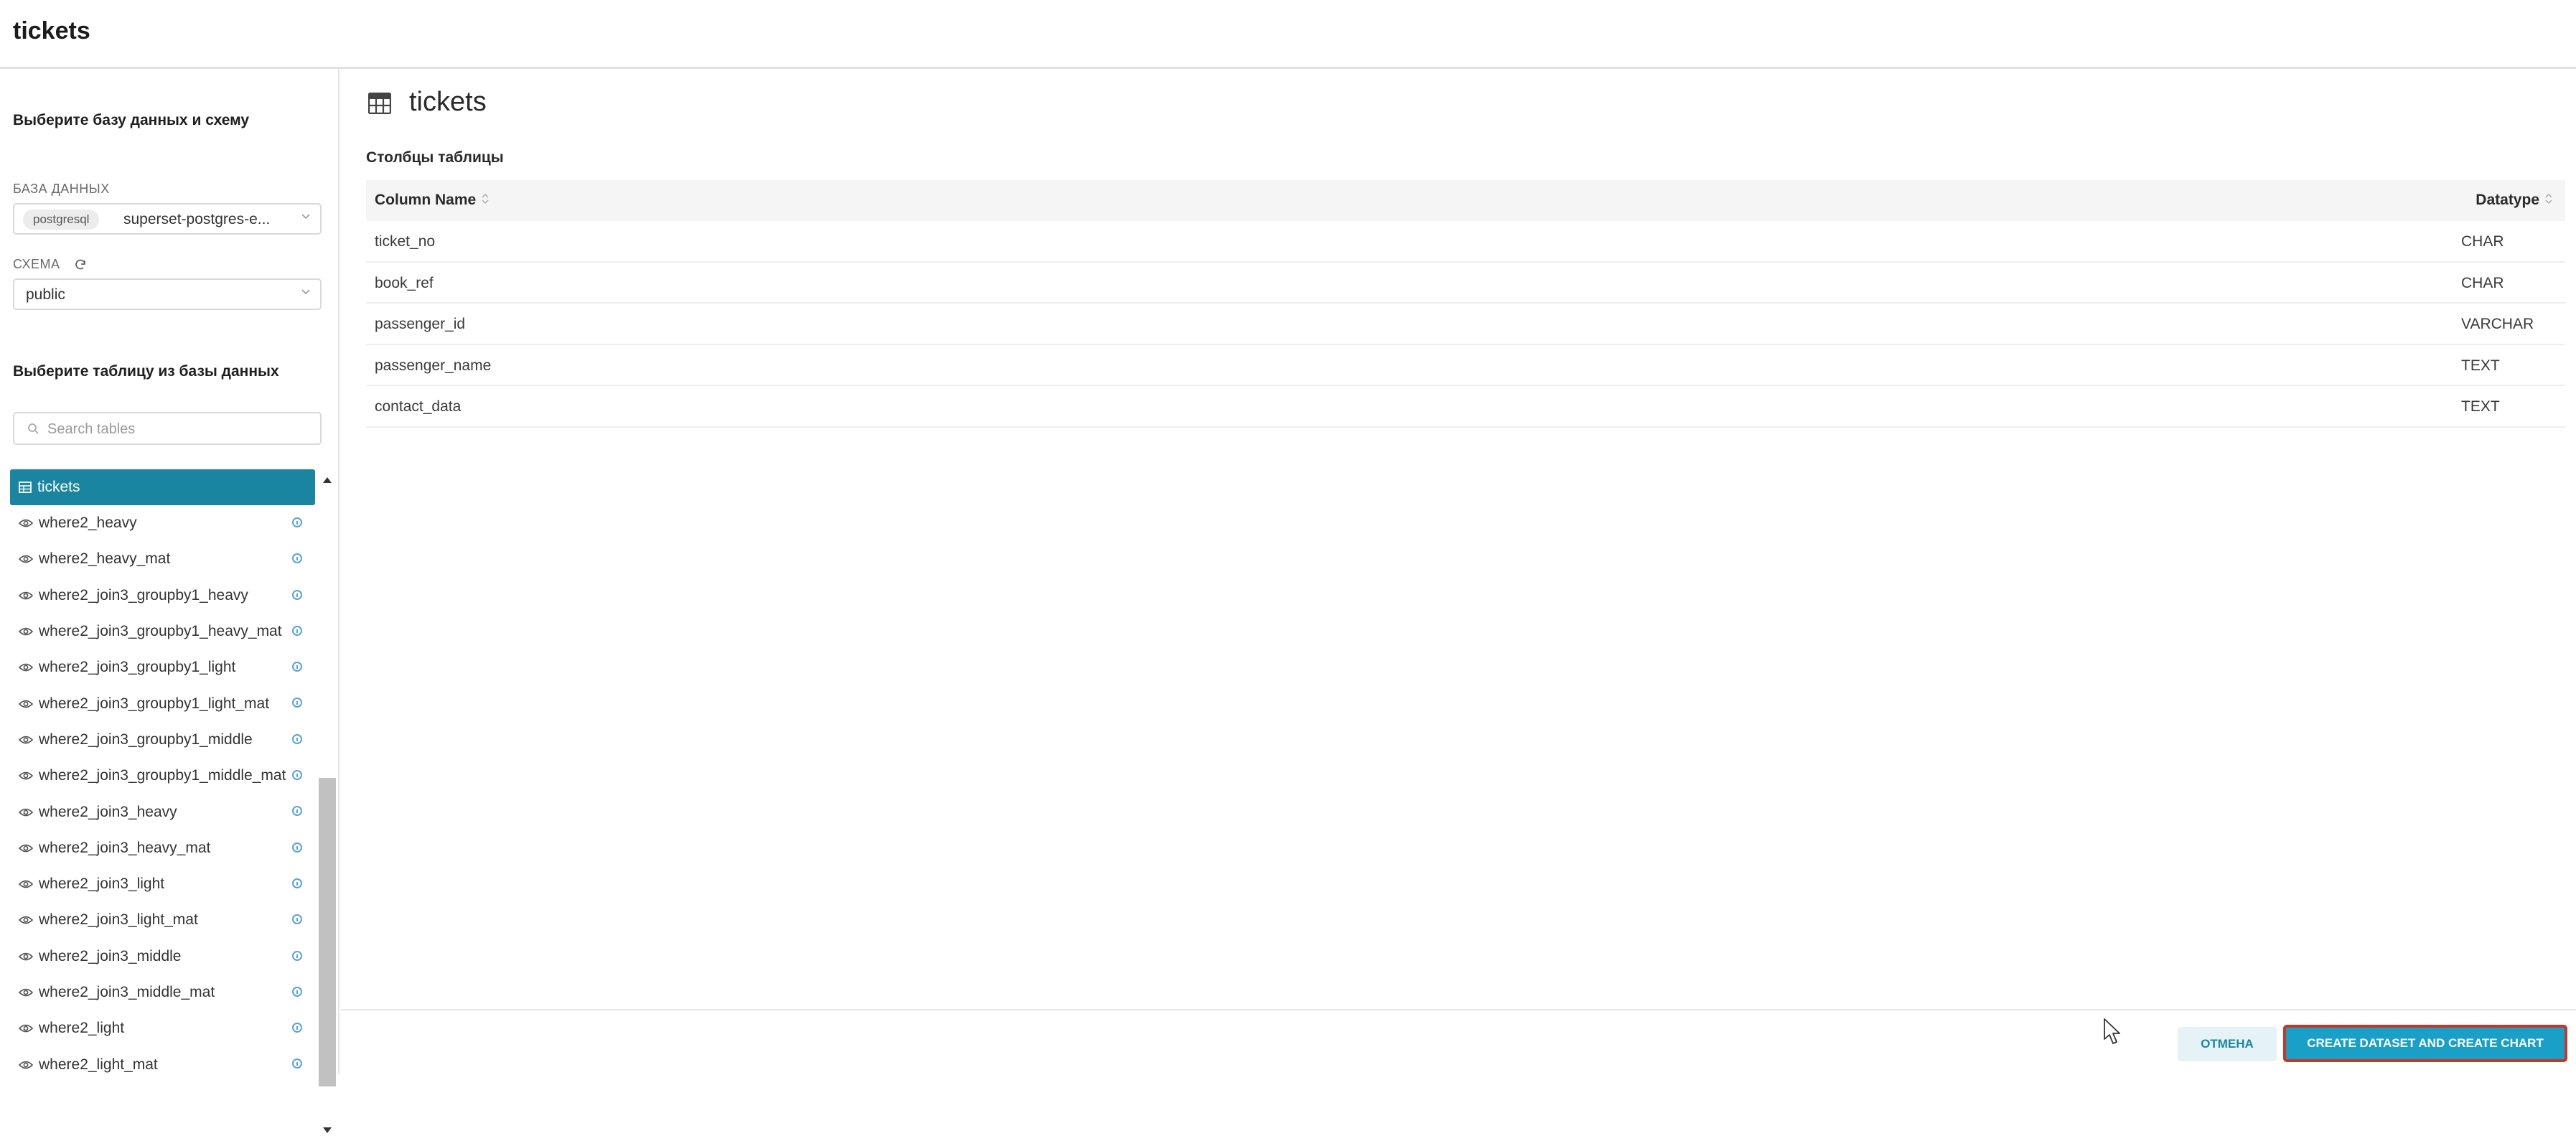  What do you see at coordinates (2514, 200) in the screenshot?
I see `datatype-header: Datatype` at bounding box center [2514, 200].